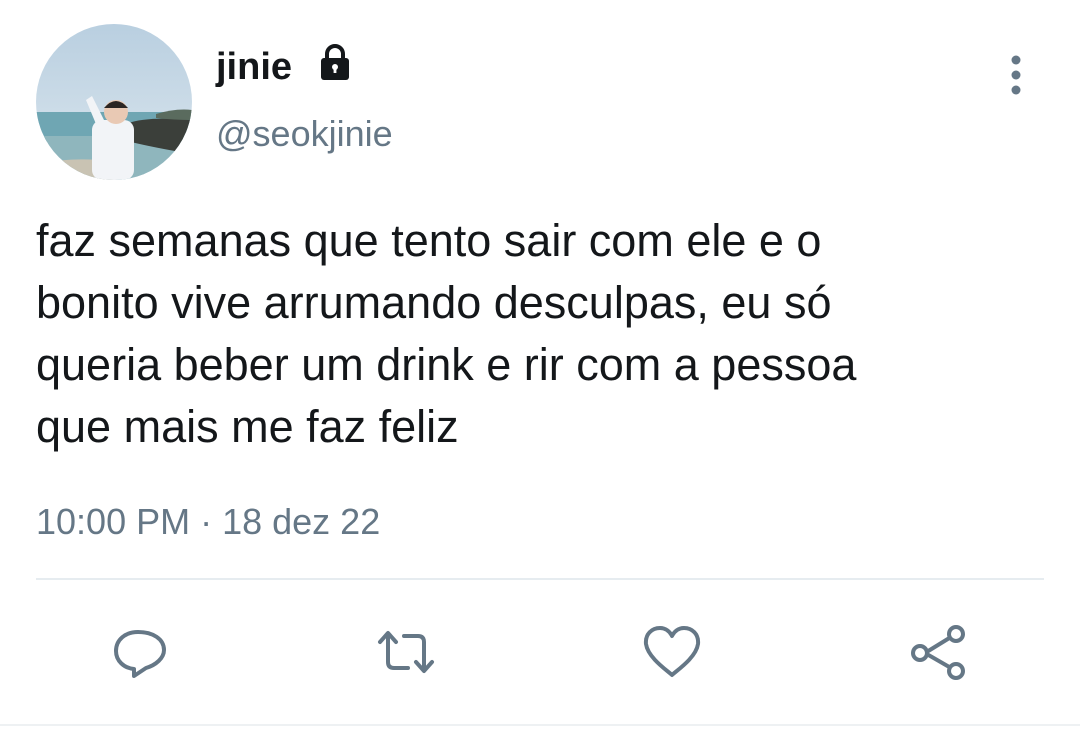  What do you see at coordinates (672, 652) in the screenshot?
I see `heart-icon` at bounding box center [672, 652].